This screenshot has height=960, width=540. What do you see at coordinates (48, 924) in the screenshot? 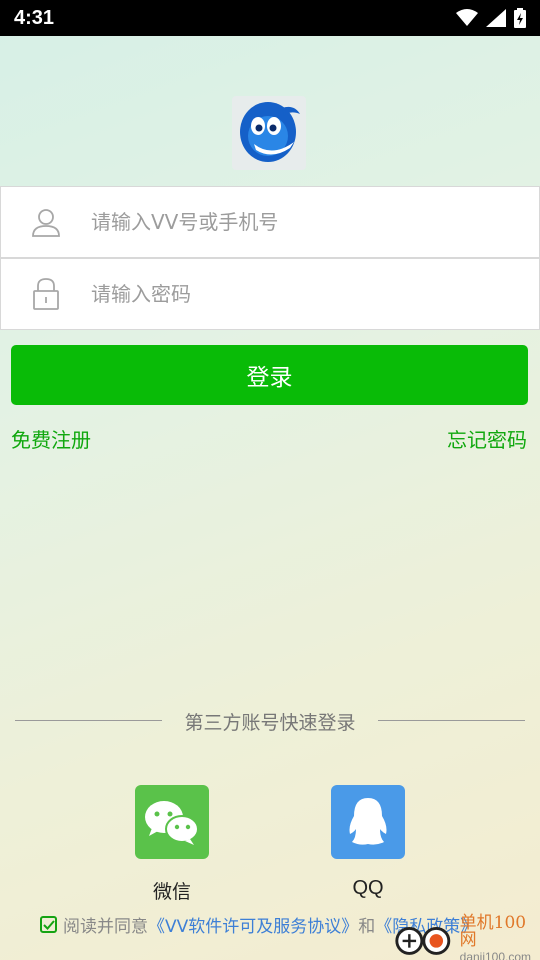
I see `checkbox-icon` at bounding box center [48, 924].